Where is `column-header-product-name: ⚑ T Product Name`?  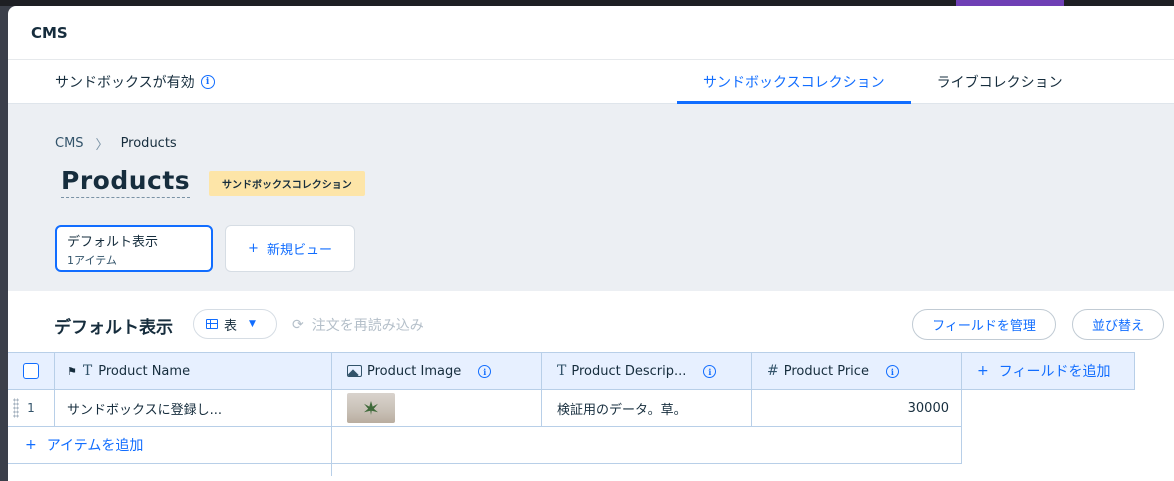
column-header-product-name: ⚑ T Product Name is located at coordinates (193, 371).